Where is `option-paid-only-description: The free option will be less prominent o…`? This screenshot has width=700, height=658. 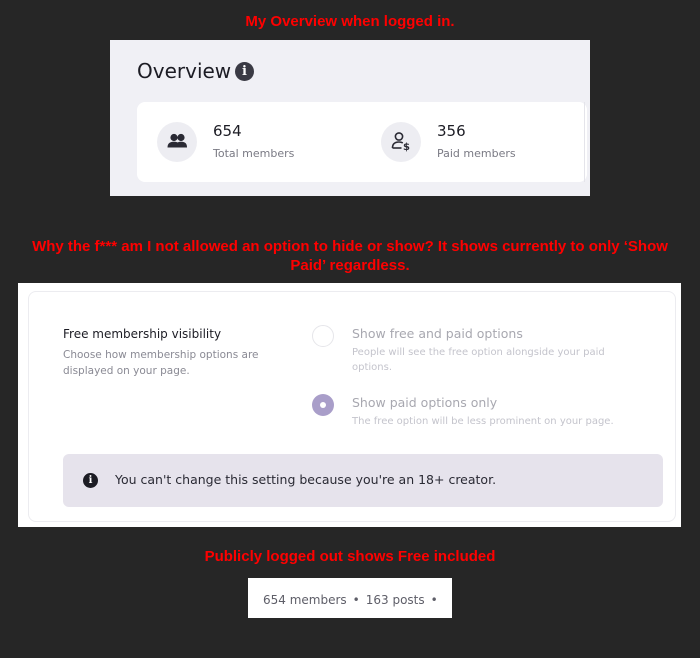
option-paid-only-description: The free option will be less prominent o… is located at coordinates (483, 421).